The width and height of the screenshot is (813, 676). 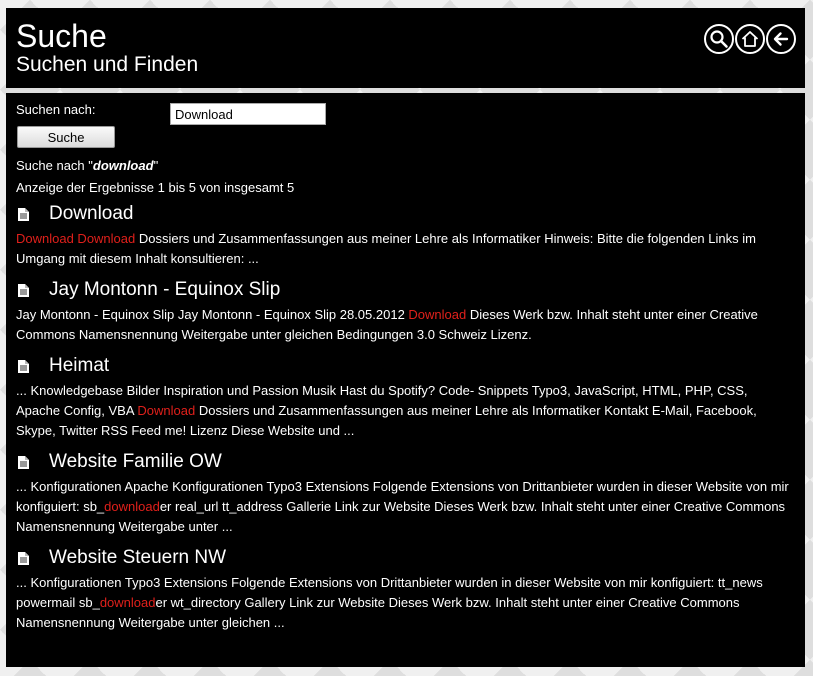 I want to click on page-header: Suche Suchen und Finden, so click(x=405, y=48).